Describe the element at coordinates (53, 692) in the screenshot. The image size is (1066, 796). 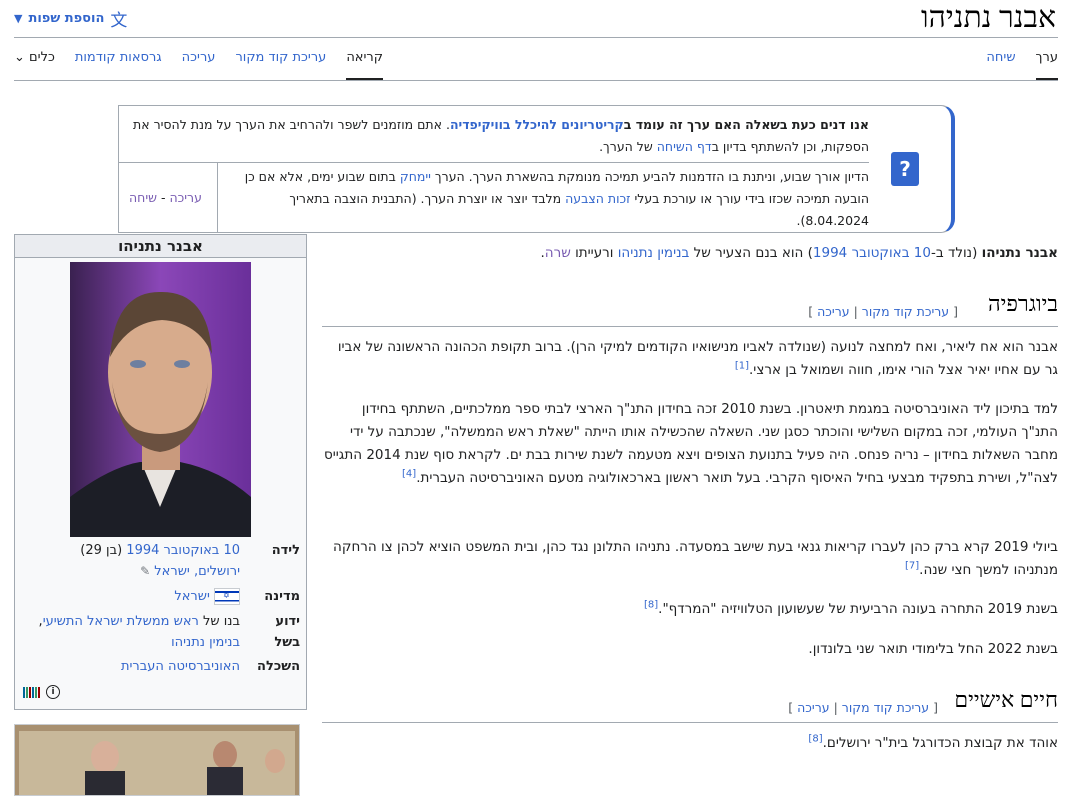
I see `info-icon: i` at that location.